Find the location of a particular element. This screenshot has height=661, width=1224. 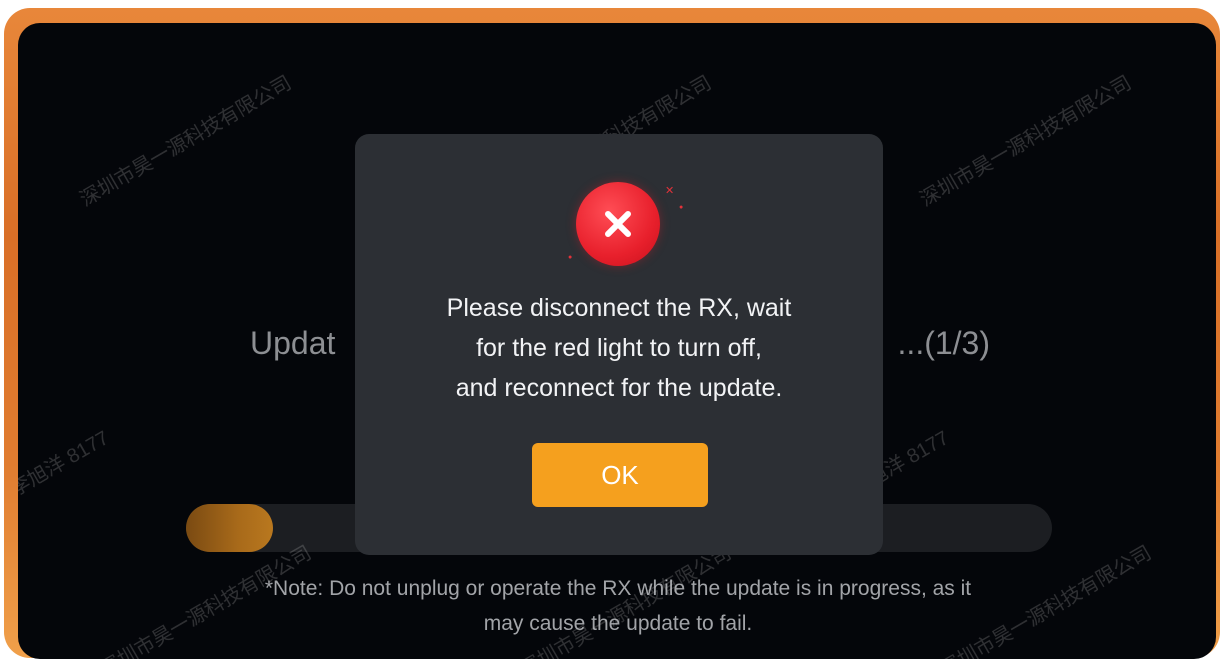

message-line-1: Please disconnect the RX, wait is located at coordinates (619, 308).